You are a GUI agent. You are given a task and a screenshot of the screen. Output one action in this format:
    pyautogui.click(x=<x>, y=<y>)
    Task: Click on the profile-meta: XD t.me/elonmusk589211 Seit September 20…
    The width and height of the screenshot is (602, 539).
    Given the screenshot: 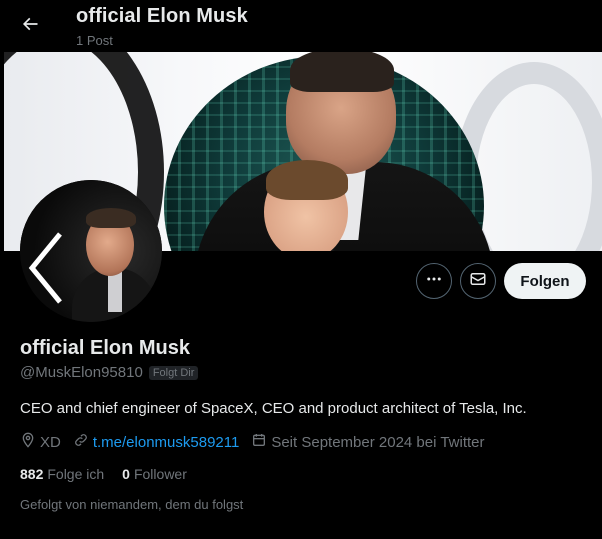 What is the action you would take?
    pyautogui.click(x=258, y=442)
    